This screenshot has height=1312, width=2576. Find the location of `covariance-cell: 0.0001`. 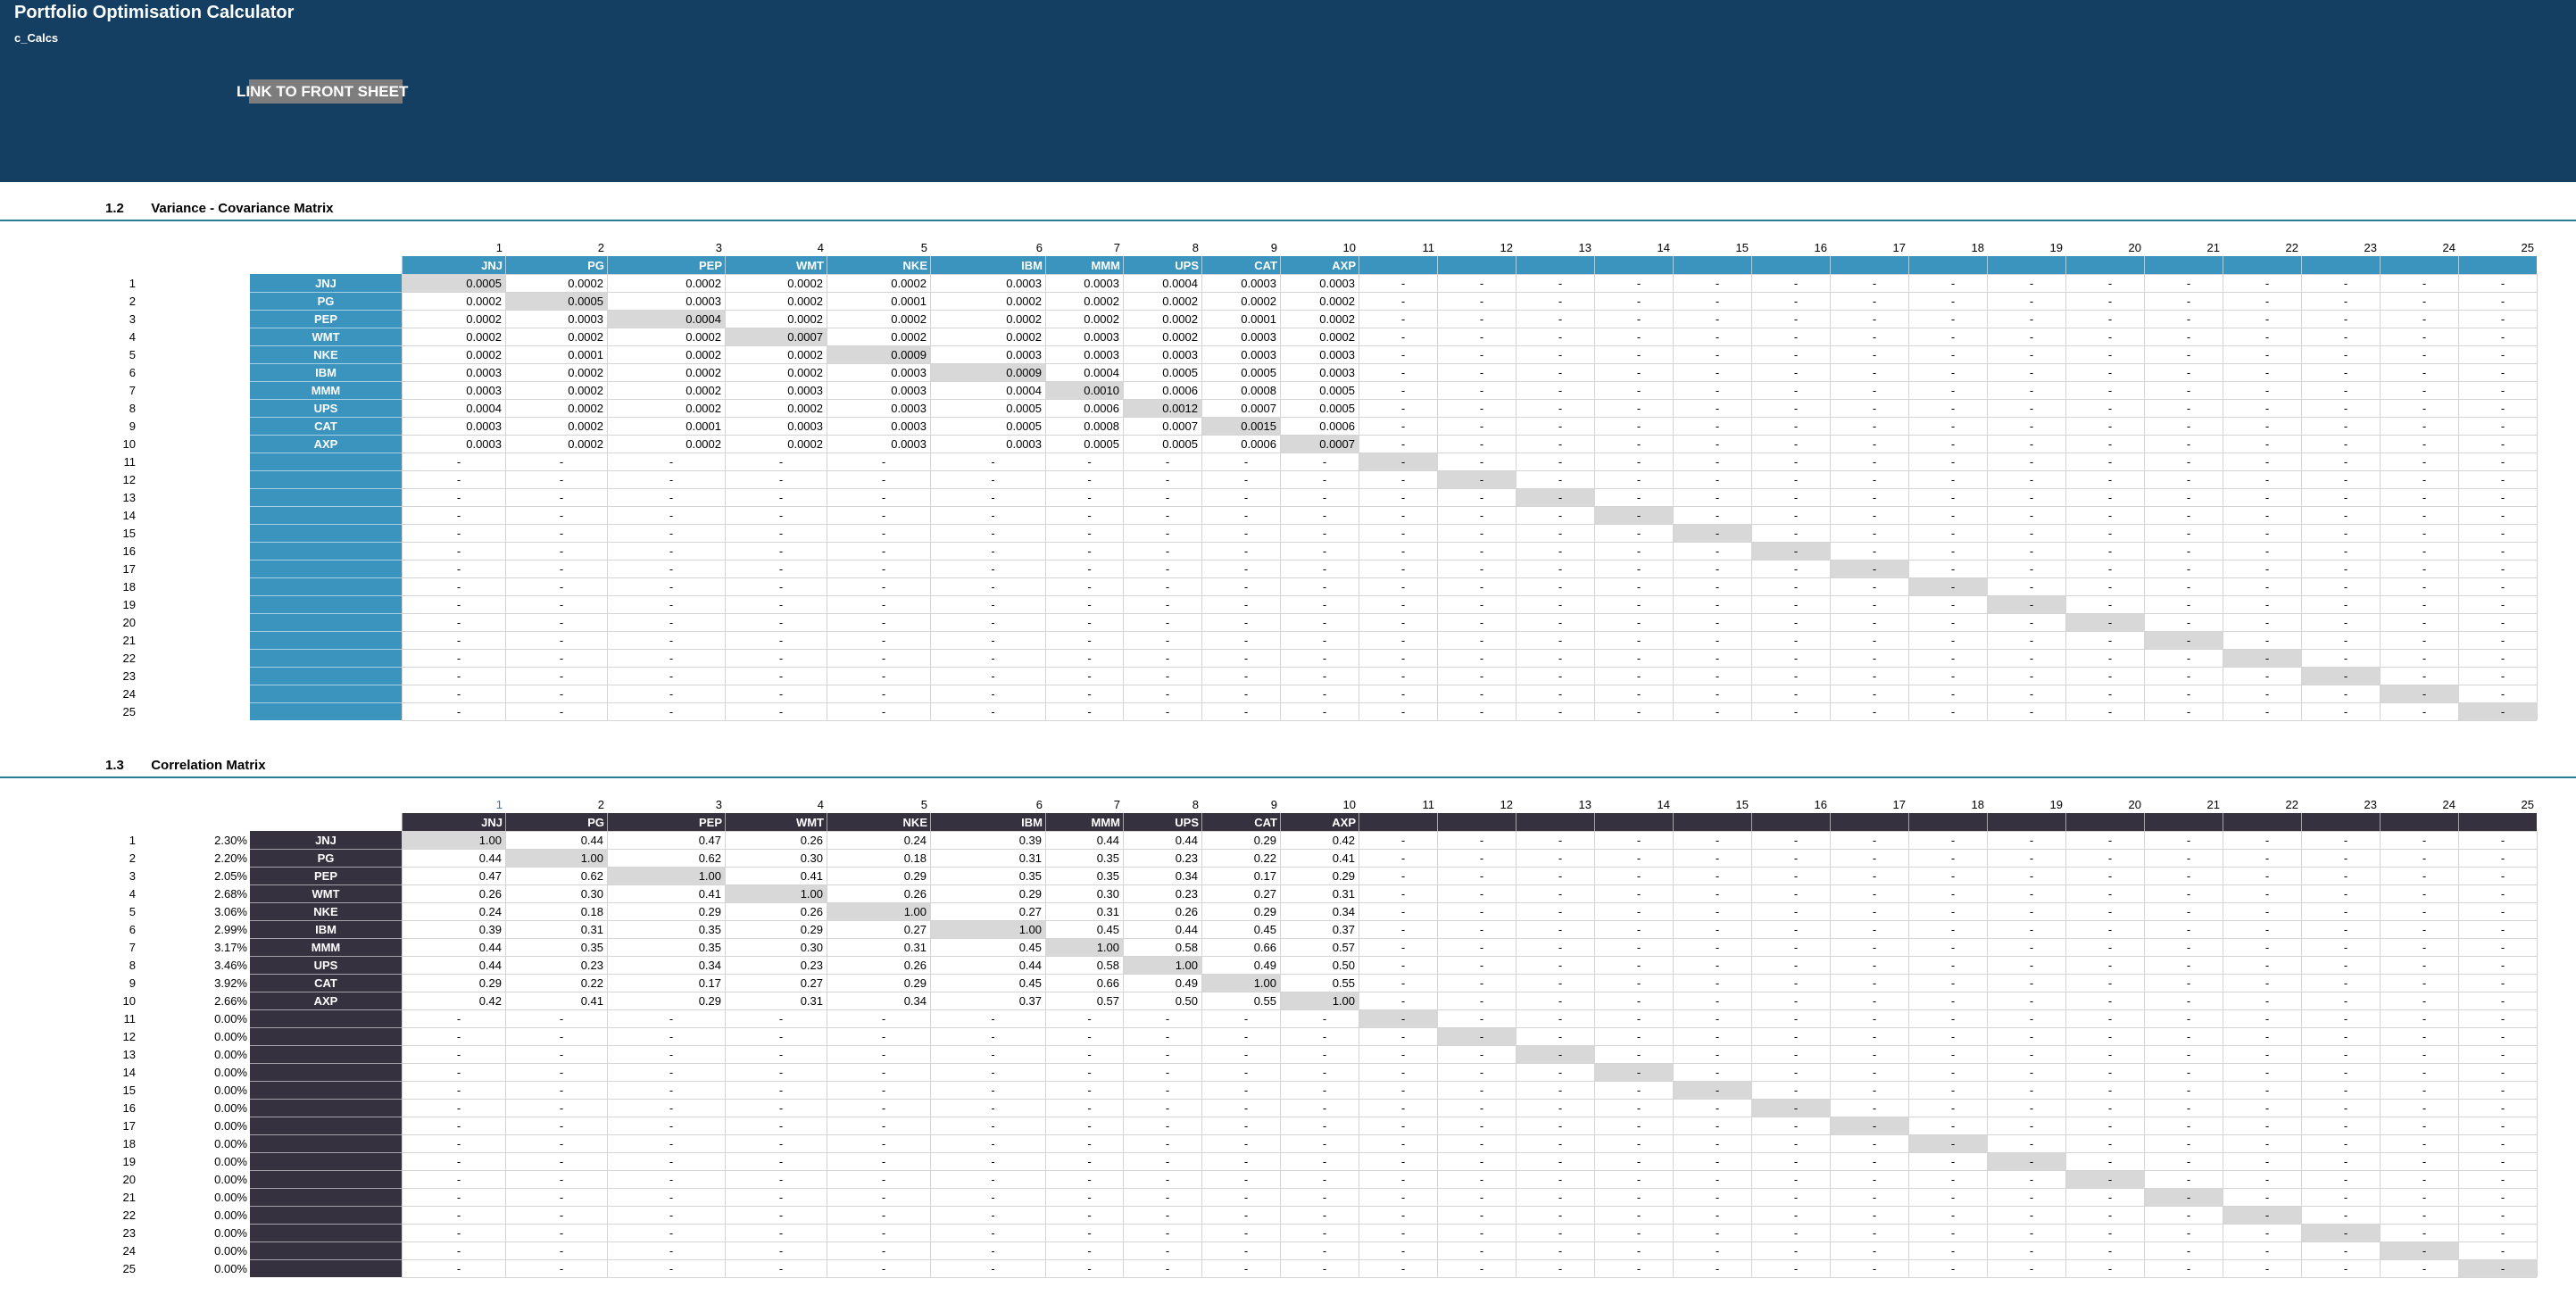

covariance-cell: 0.0001 is located at coordinates (909, 301).